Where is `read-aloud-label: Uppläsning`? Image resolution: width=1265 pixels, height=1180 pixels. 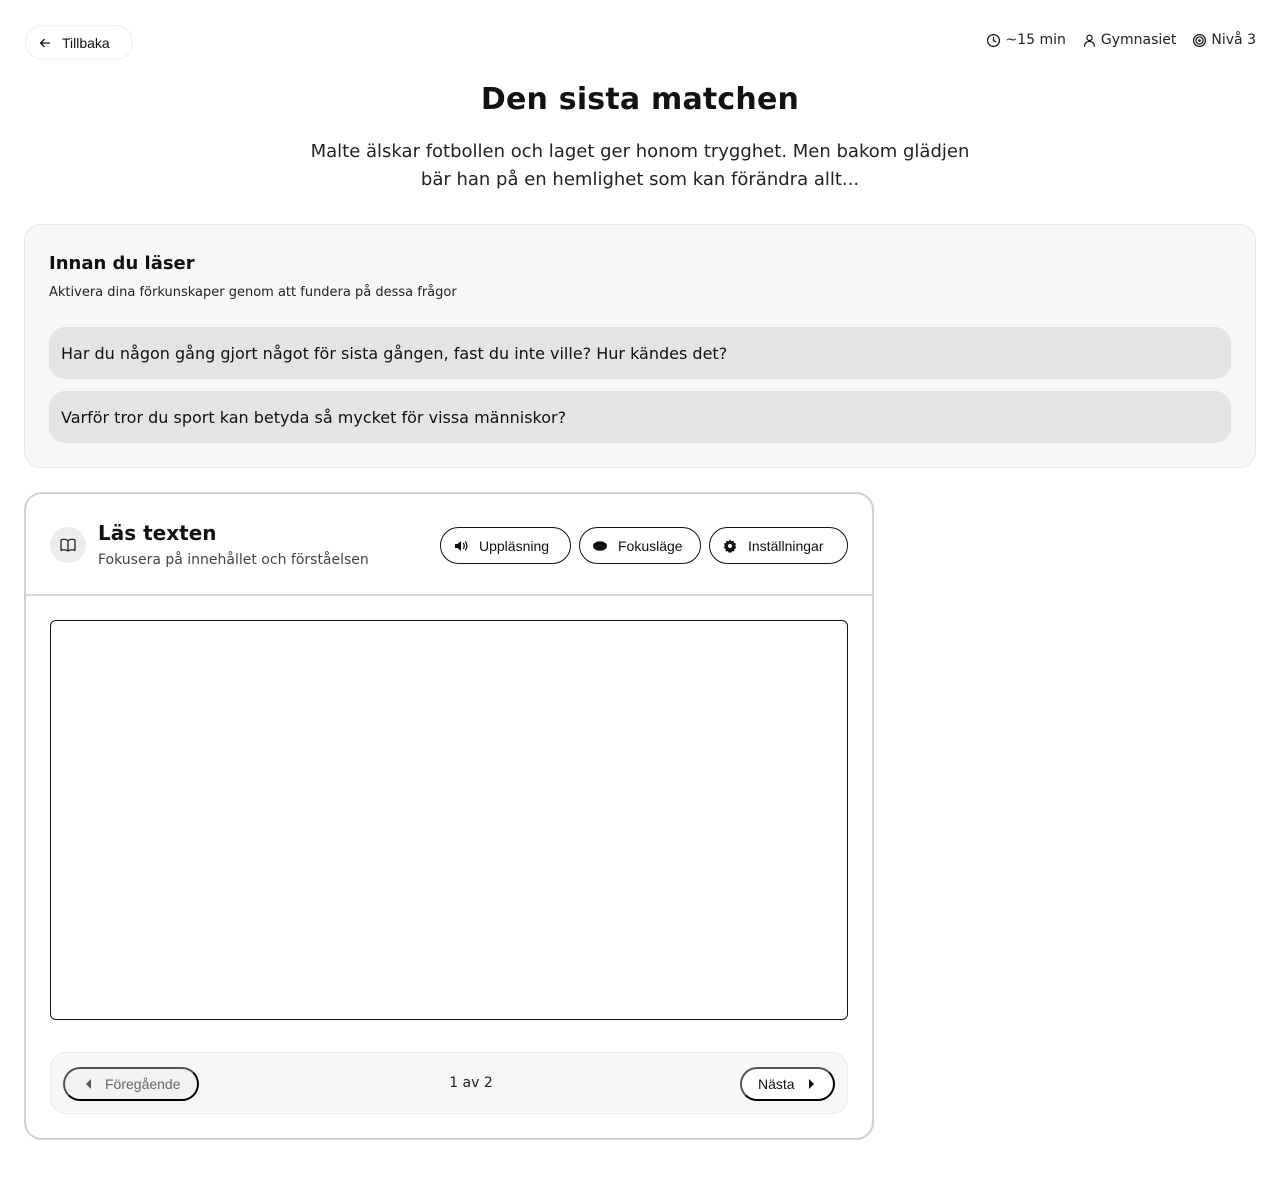 read-aloud-label: Uppläsning is located at coordinates (514, 545).